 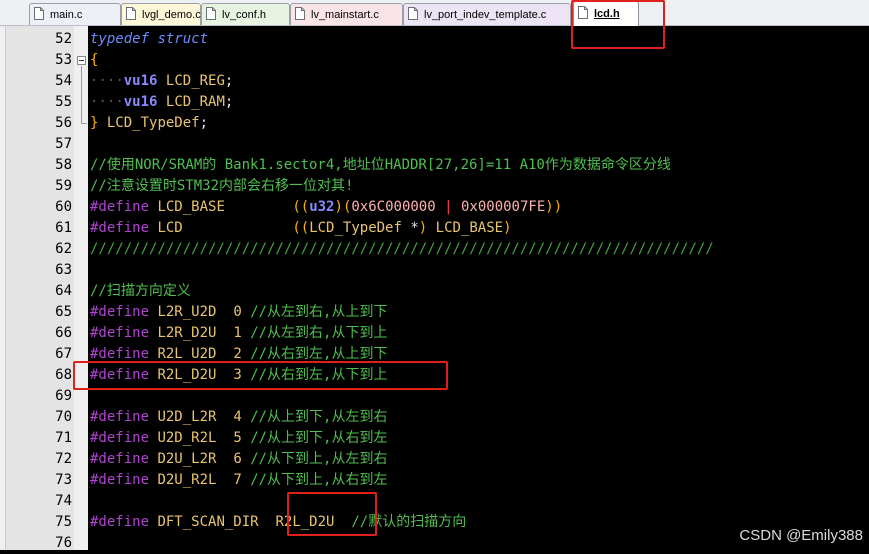 I want to click on line-number: 70, so click(x=63, y=417).